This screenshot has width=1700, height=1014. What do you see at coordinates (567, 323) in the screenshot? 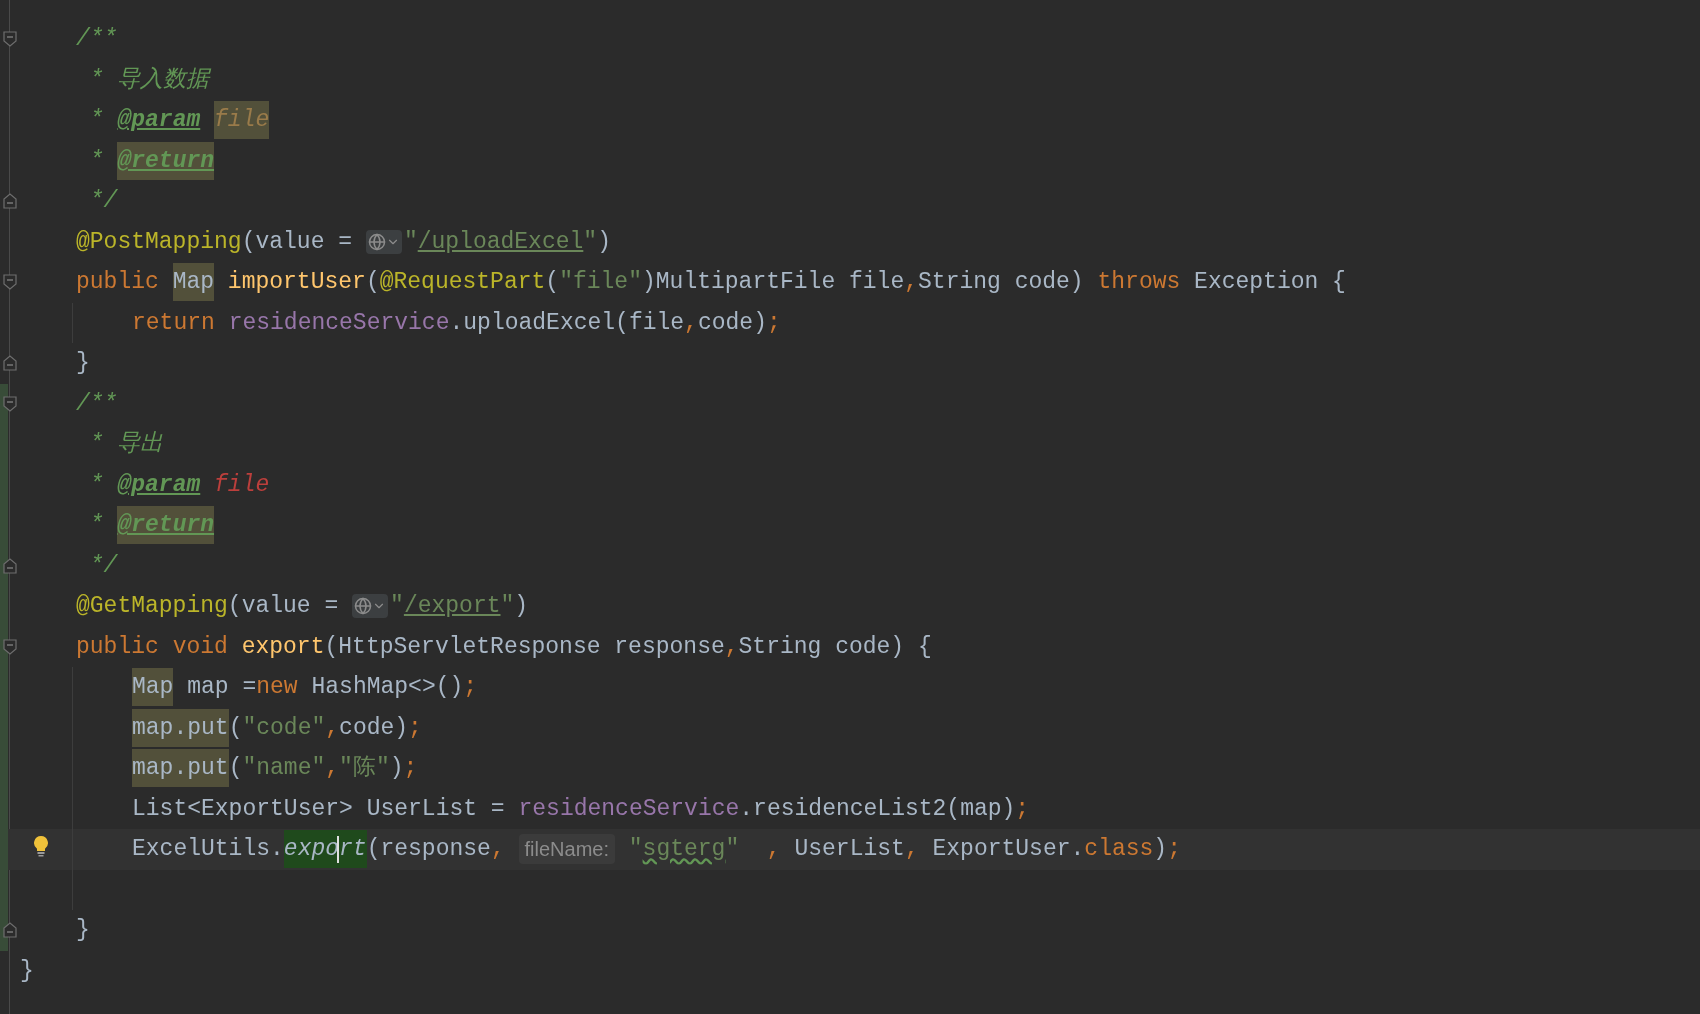
I see `code-text: .uploadExcel(file` at bounding box center [567, 323].